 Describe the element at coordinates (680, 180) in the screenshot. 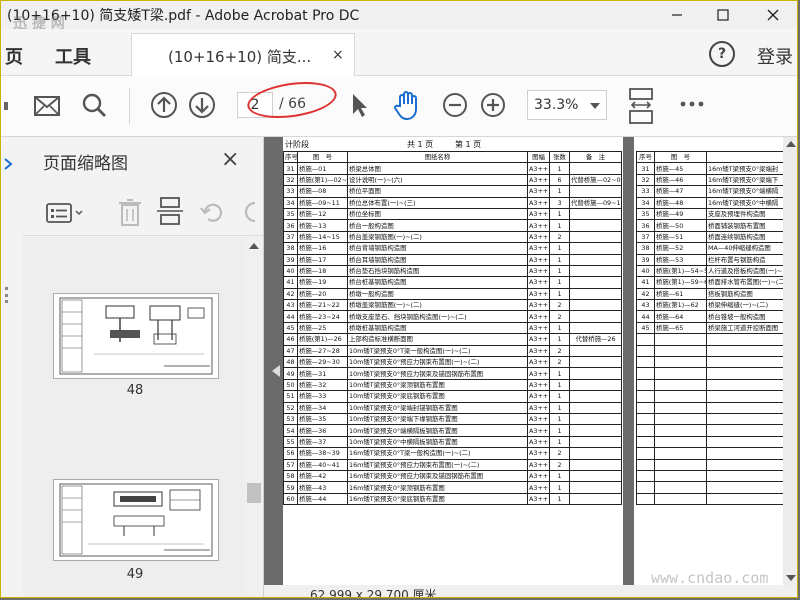

I see `table-cell: 桥施—46` at that location.